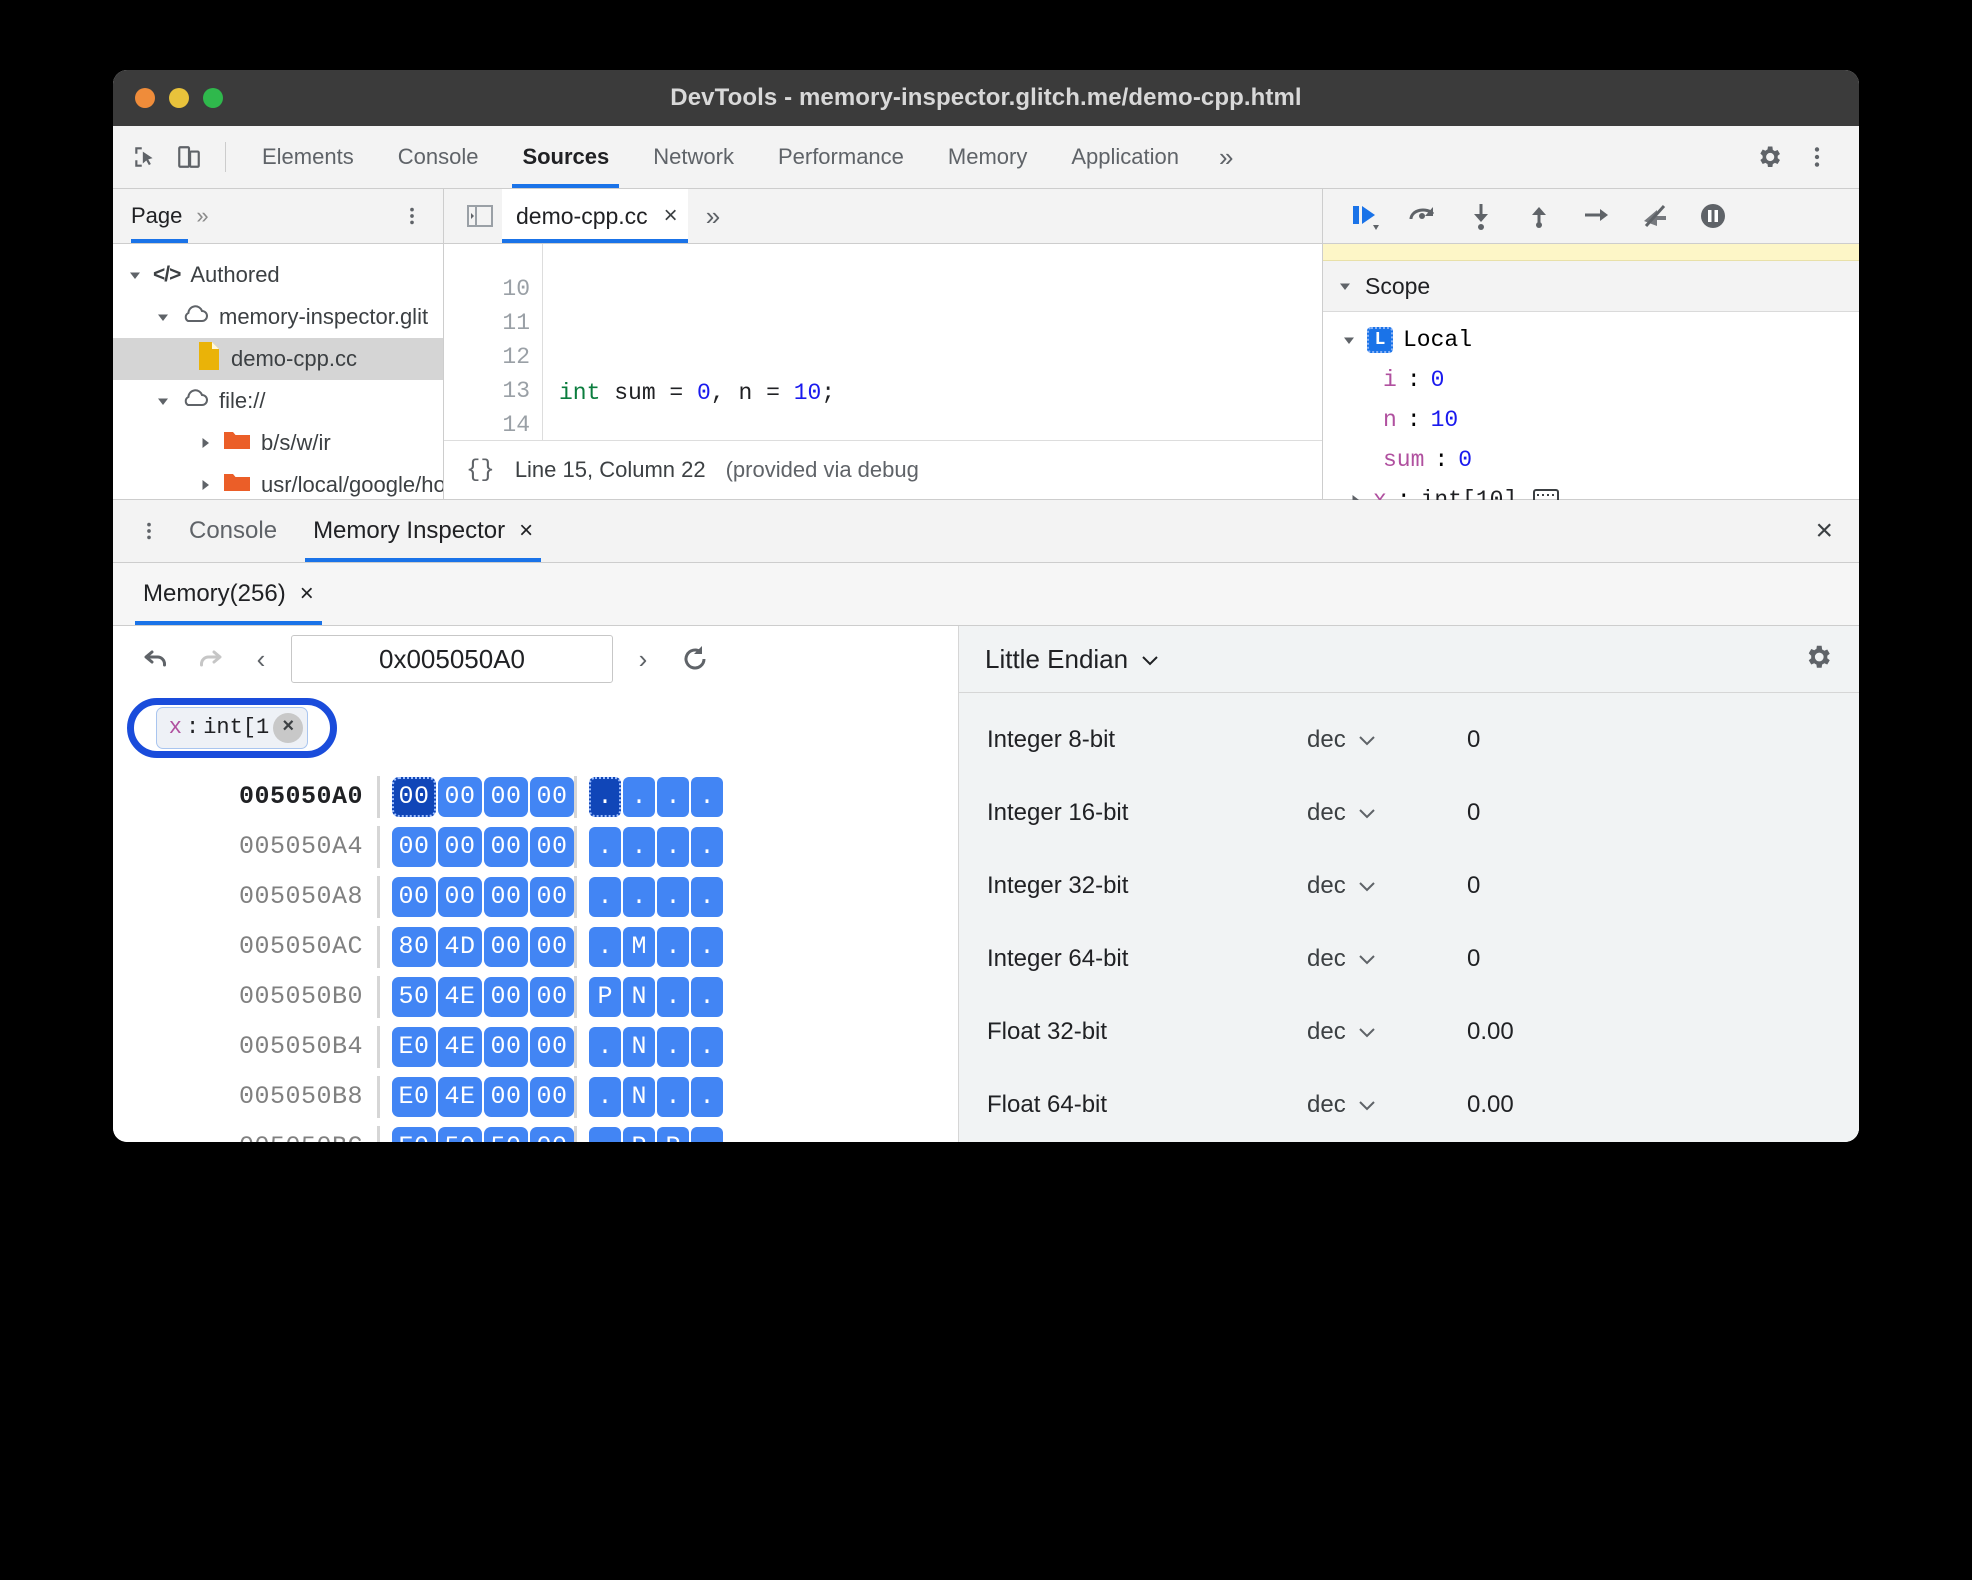  Describe the element at coordinates (423, 531) in the screenshot. I see `drawer-tab-memory-inspector: Memory Inspector ×` at that location.